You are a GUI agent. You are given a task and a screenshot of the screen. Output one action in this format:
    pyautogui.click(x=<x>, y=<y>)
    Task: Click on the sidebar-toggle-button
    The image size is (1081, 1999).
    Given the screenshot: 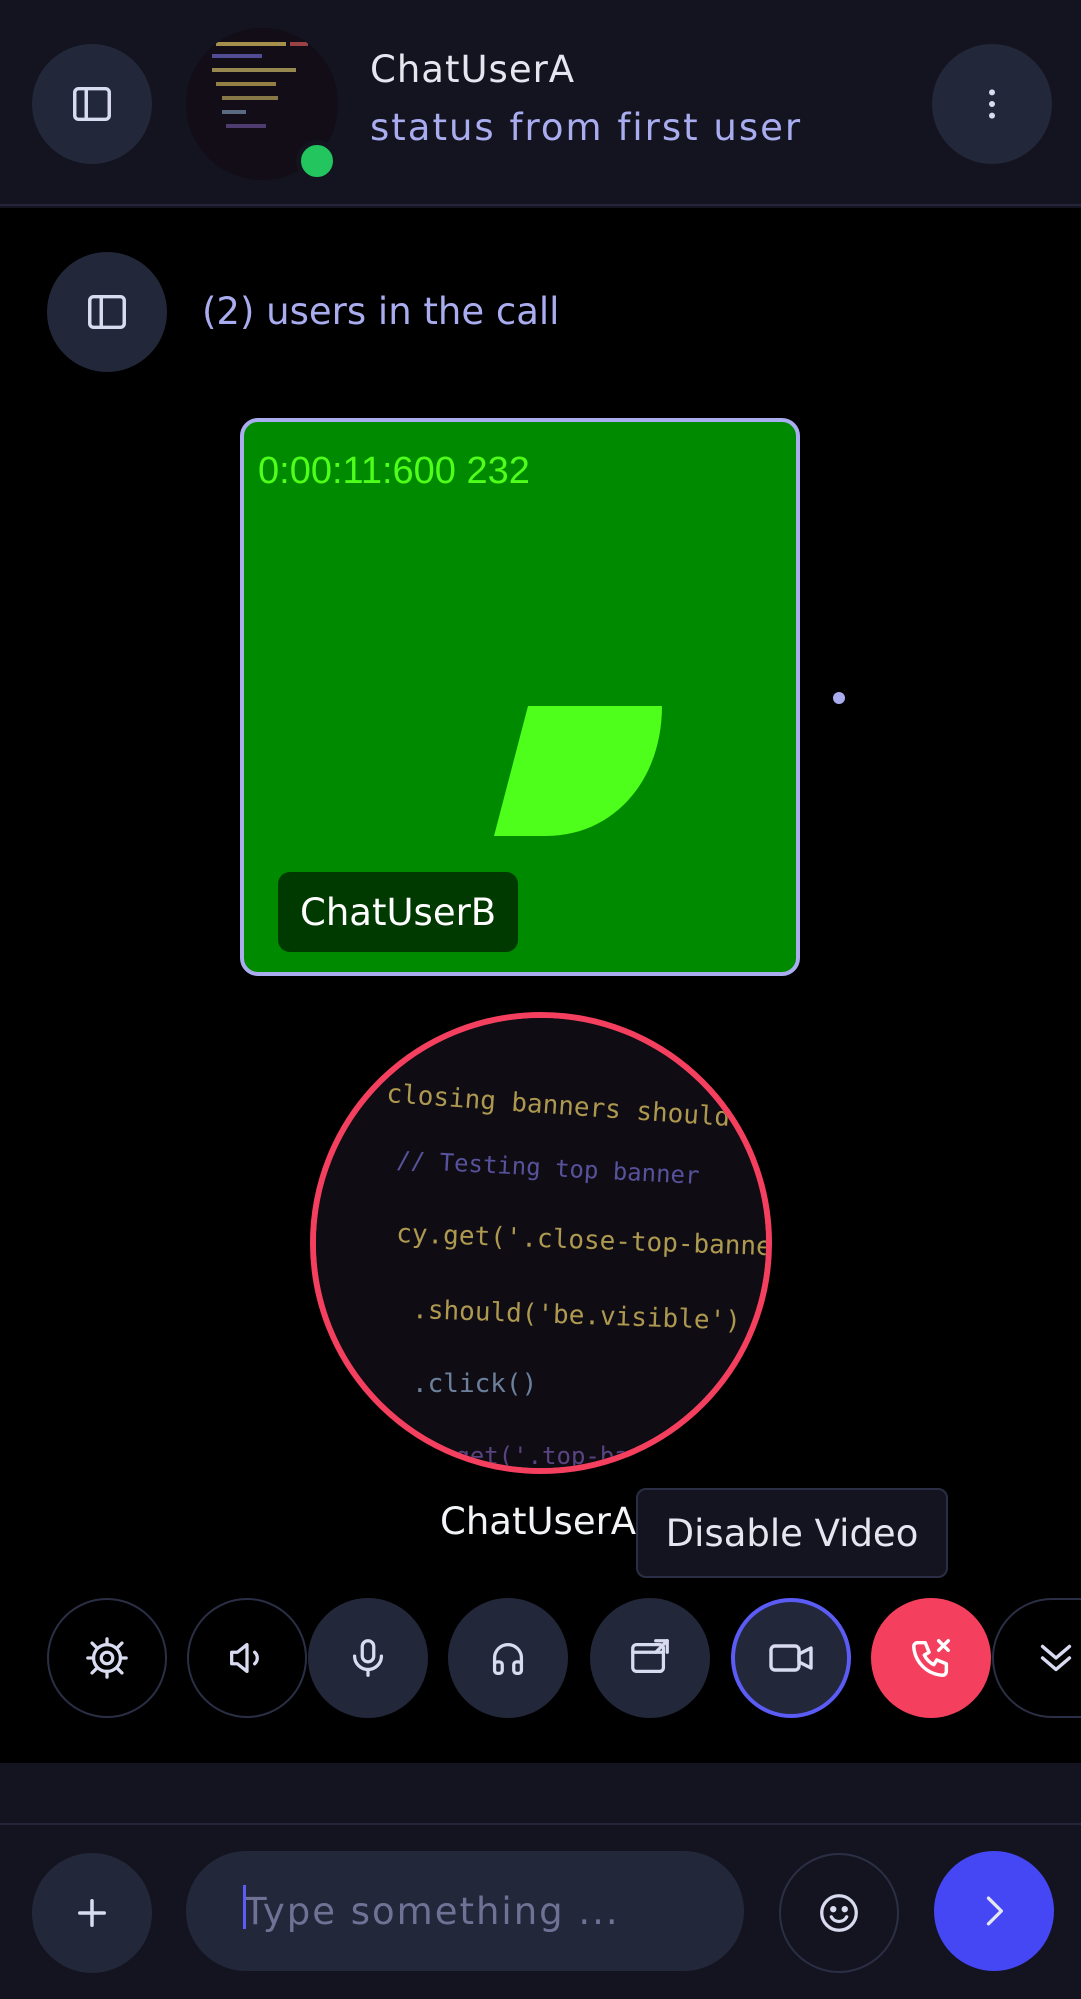 What is the action you would take?
    pyautogui.click(x=92, y=104)
    